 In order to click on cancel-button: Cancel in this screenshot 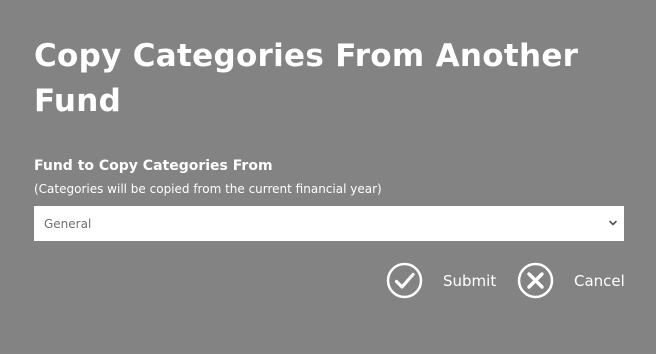, I will do `click(571, 281)`.